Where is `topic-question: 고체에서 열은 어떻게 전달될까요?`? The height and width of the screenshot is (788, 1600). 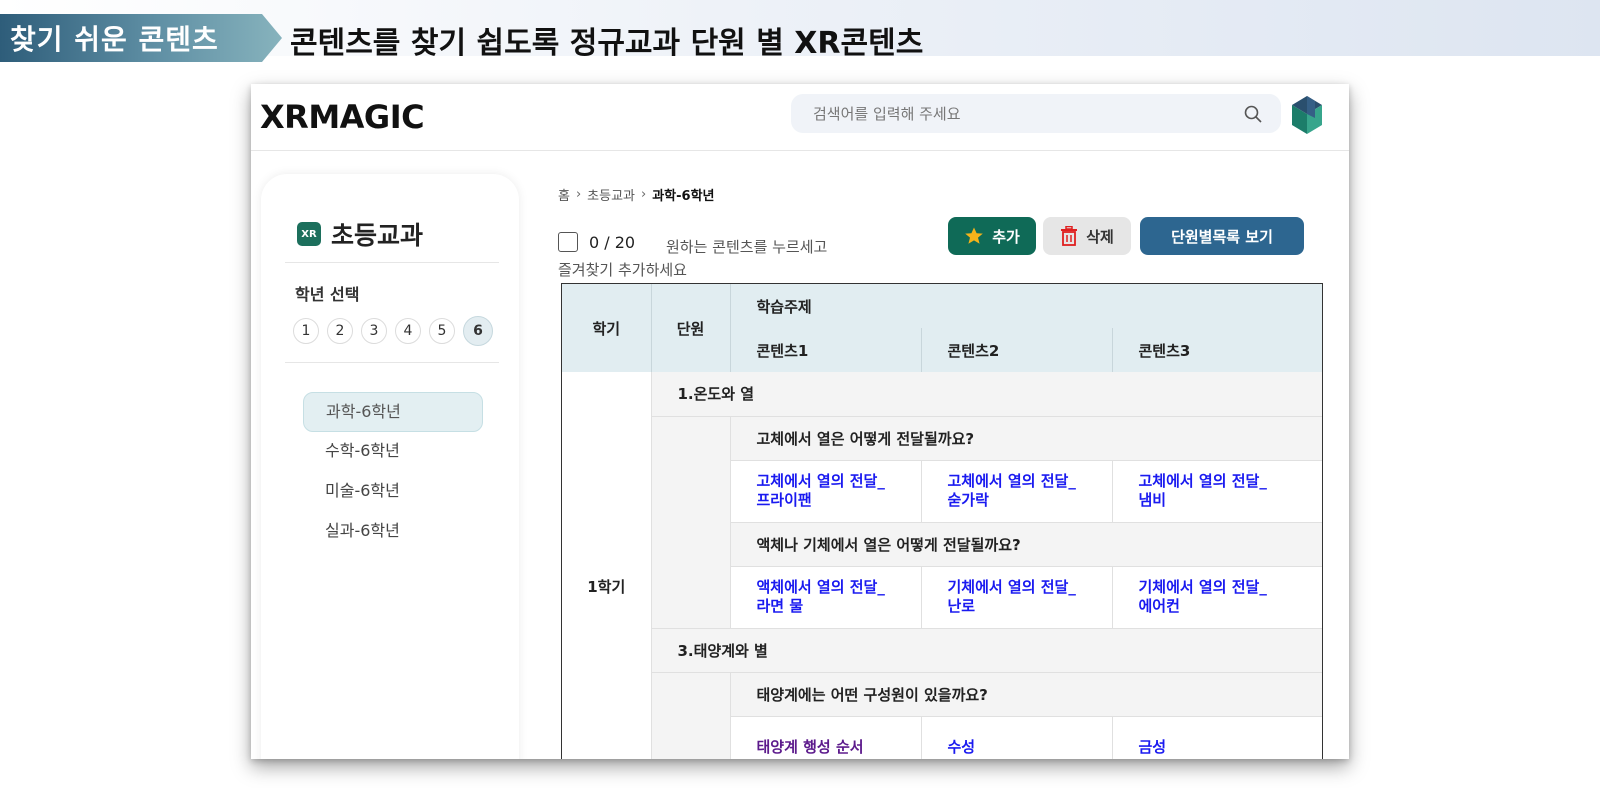 topic-question: 고체에서 열은 어떻게 전달될까요? is located at coordinates (1026, 438).